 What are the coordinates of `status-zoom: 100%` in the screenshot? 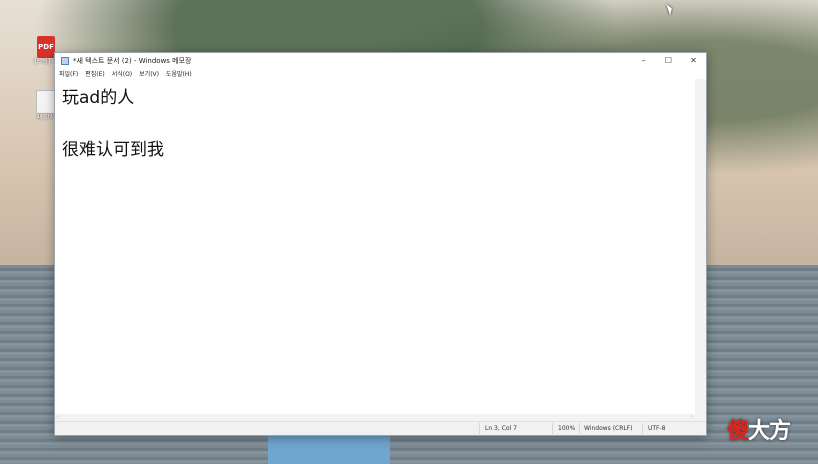 It's located at (567, 428).